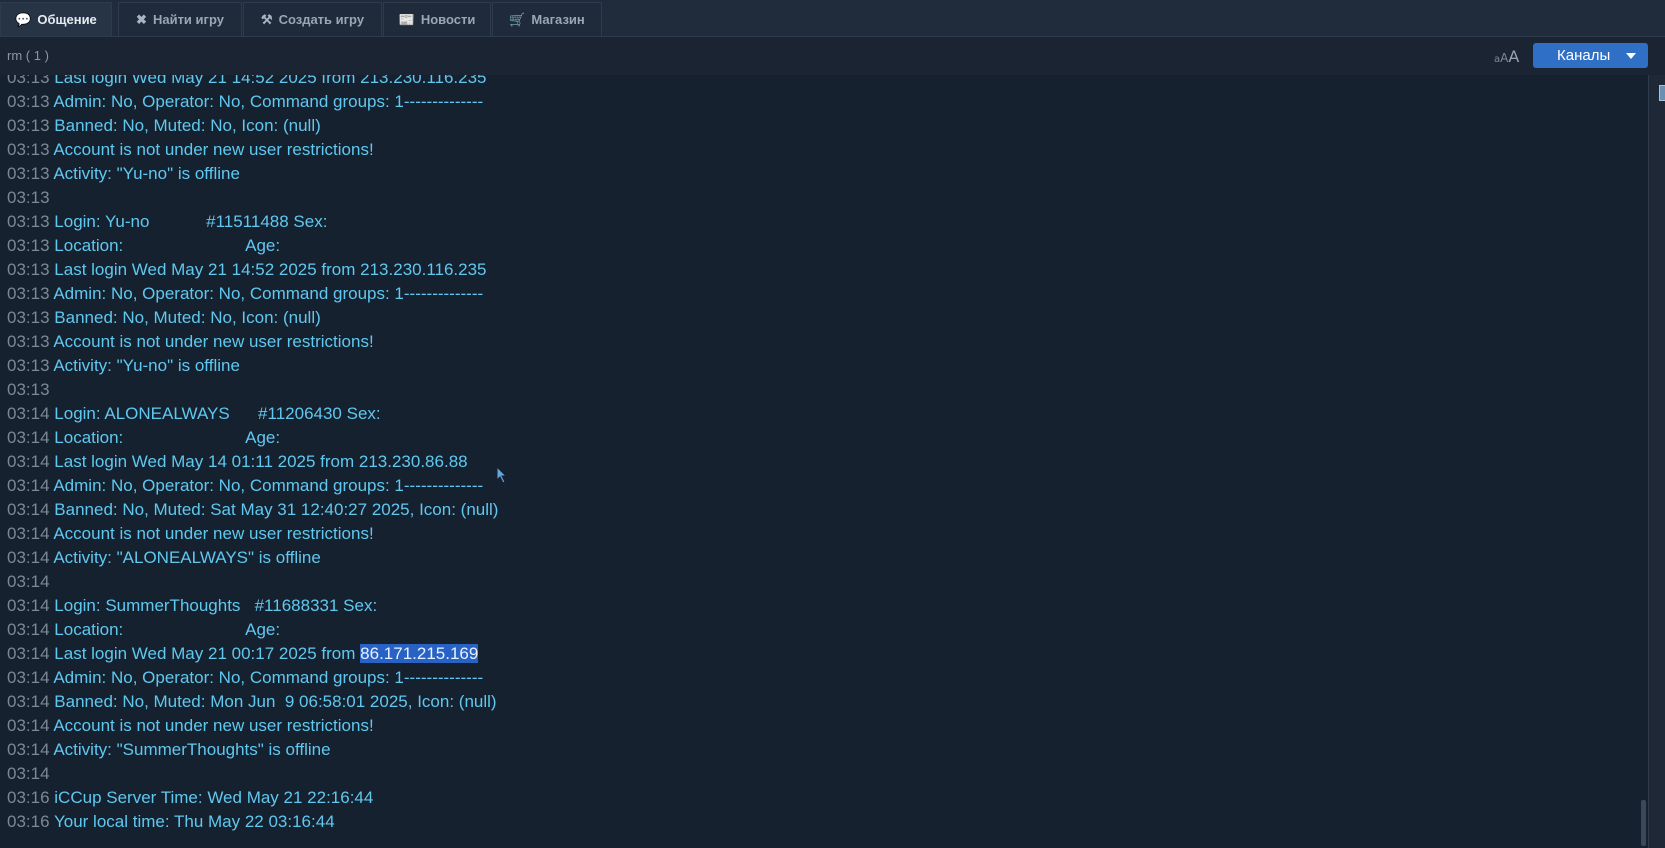  Describe the element at coordinates (217, 413) in the screenshot. I see `chat-message: Login: ALONEALWAYS #11206430 Sex:` at that location.